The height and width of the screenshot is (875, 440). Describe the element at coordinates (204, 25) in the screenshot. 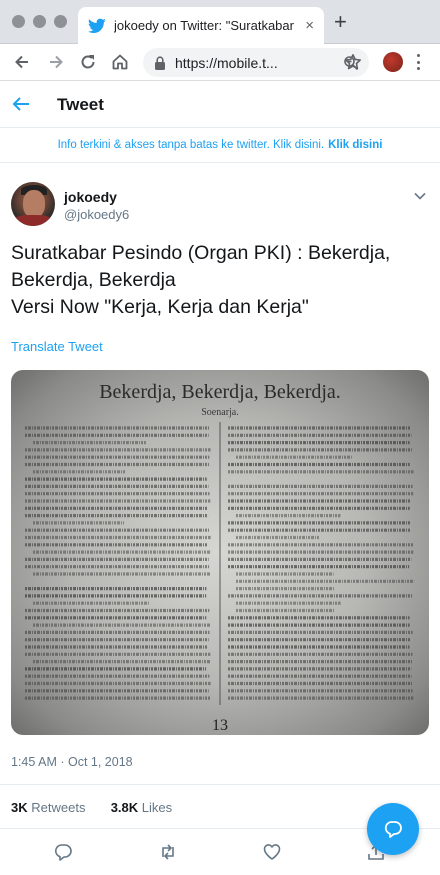

I see `tab-title: jokoedy on Twitter: "Suratkabar` at that location.